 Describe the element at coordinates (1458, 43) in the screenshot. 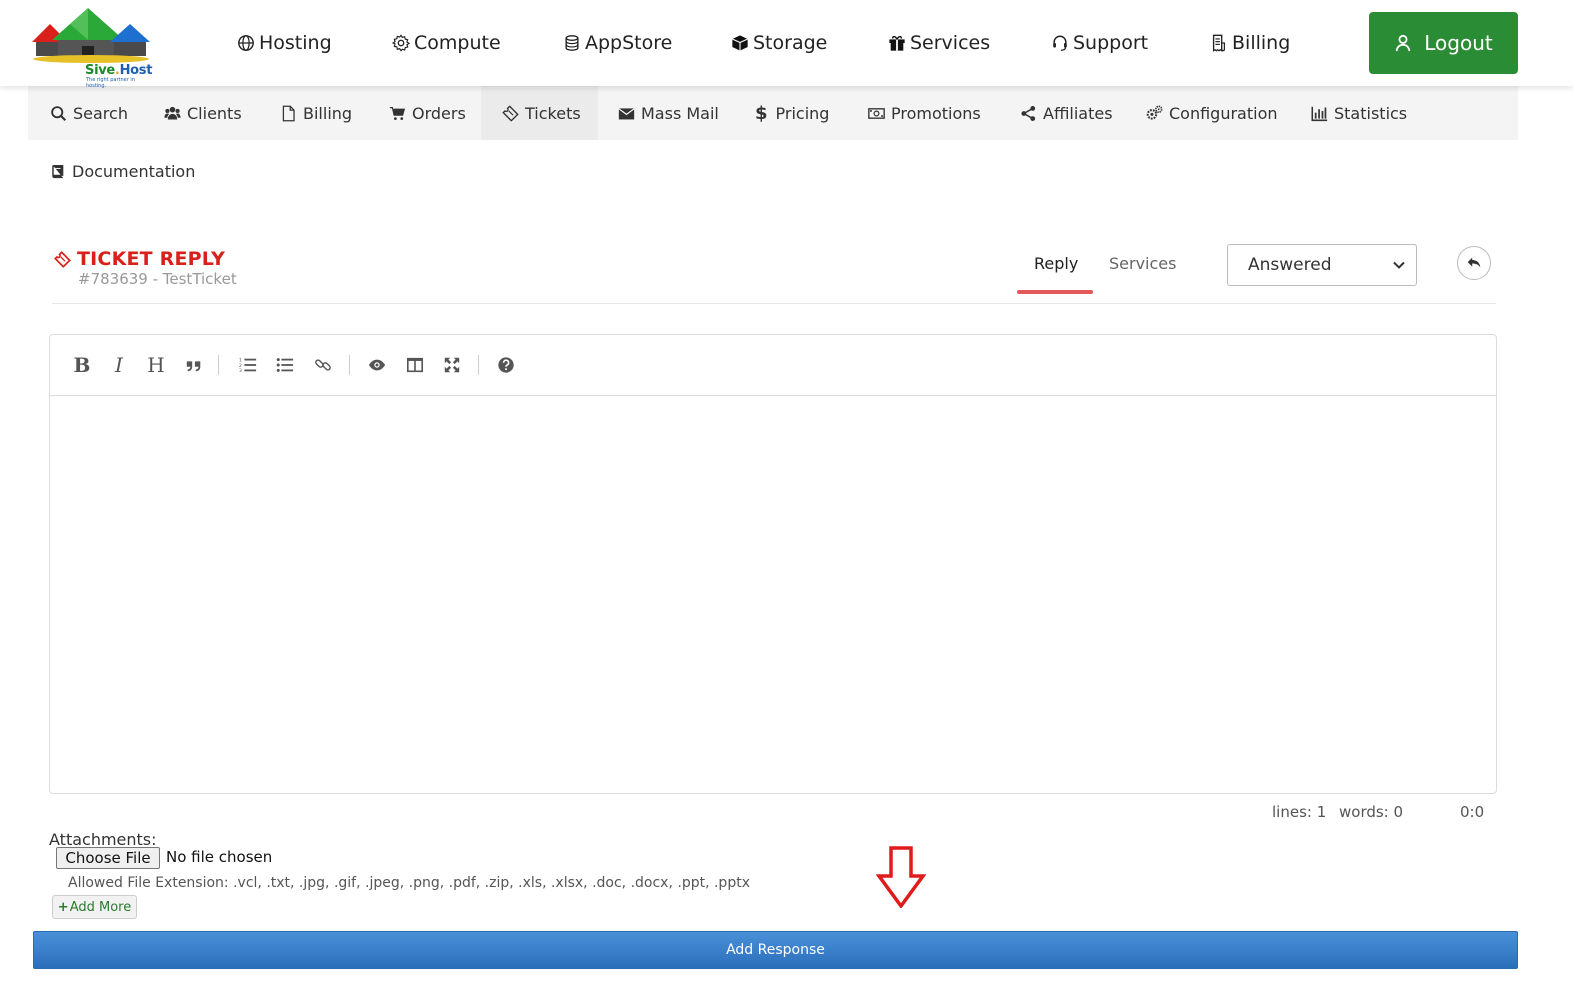

I see `logout-label: Logout` at that location.